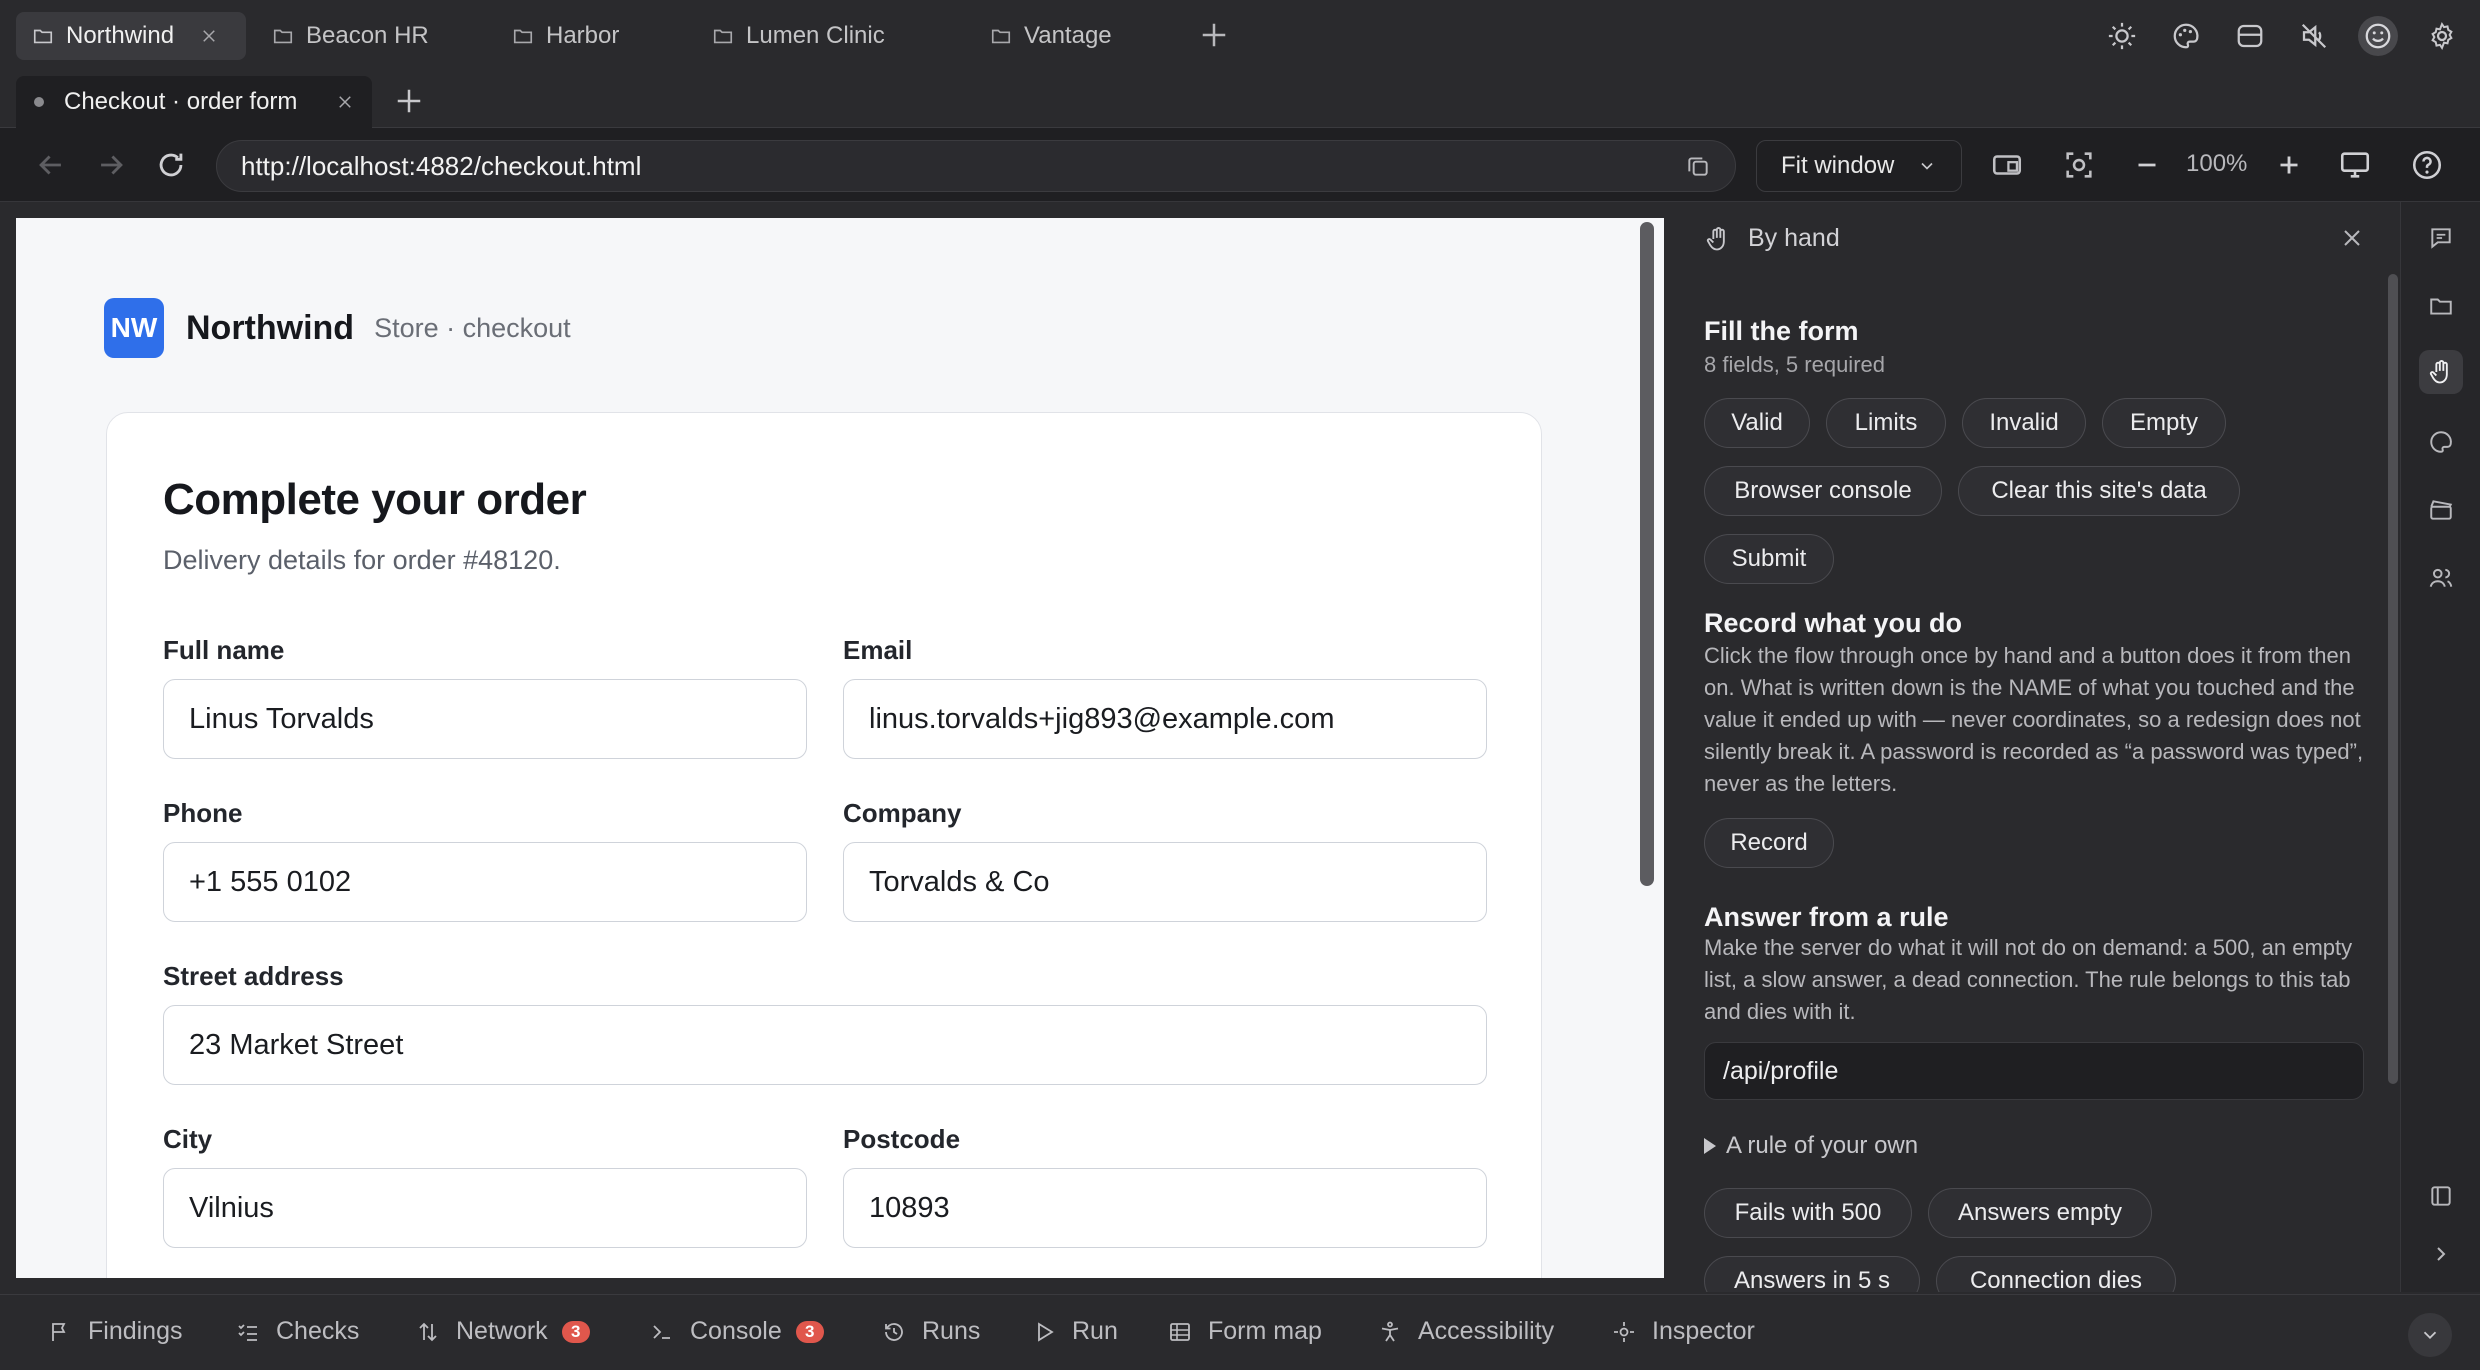  Describe the element at coordinates (1808, 1213) in the screenshot. I see `fails-500-button: Fails with 500` at that location.